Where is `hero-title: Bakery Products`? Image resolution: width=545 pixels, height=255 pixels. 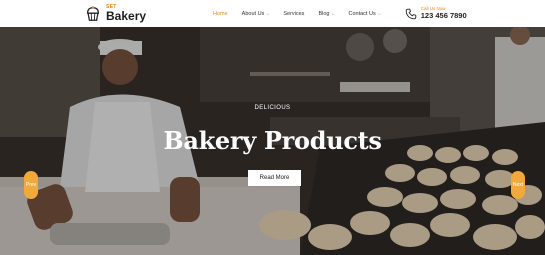 hero-title: Bakery Products is located at coordinates (272, 140).